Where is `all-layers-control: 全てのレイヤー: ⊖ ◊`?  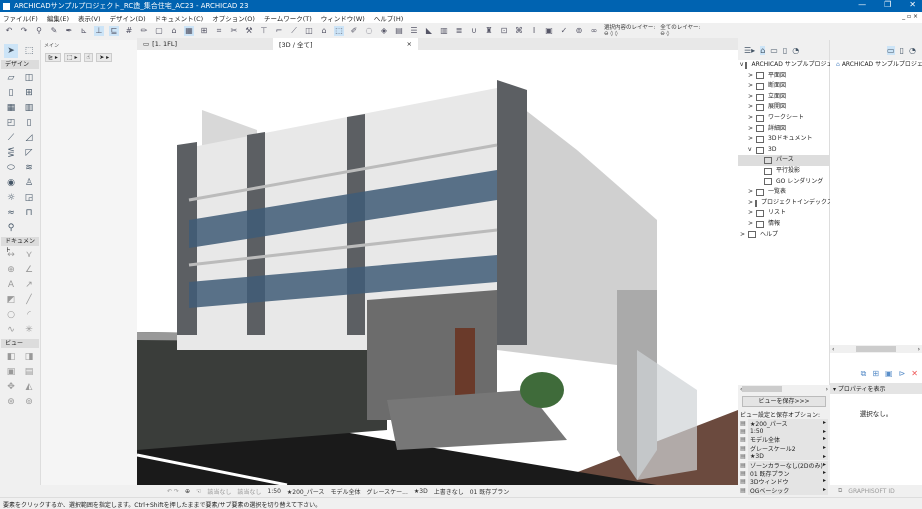
all-layers-control: 全てのレイヤー: ⊖ ◊ is located at coordinates (680, 31).